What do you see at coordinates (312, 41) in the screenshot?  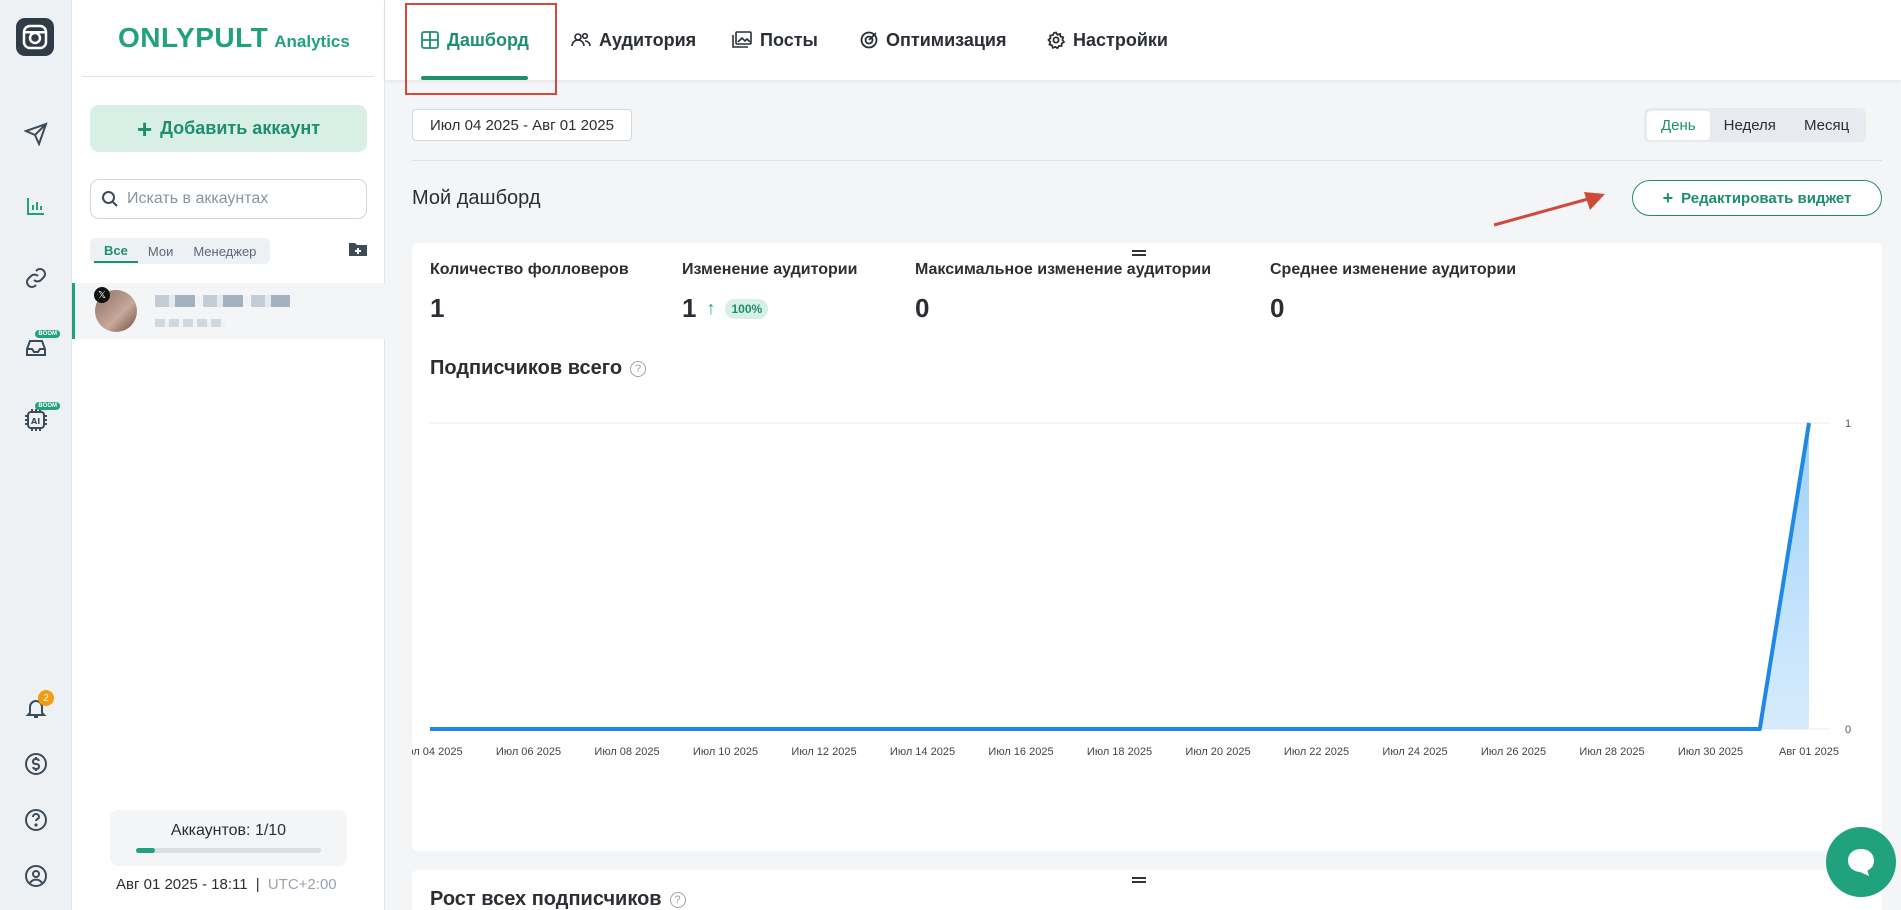 I see `brand-subtitle: Analytics` at bounding box center [312, 41].